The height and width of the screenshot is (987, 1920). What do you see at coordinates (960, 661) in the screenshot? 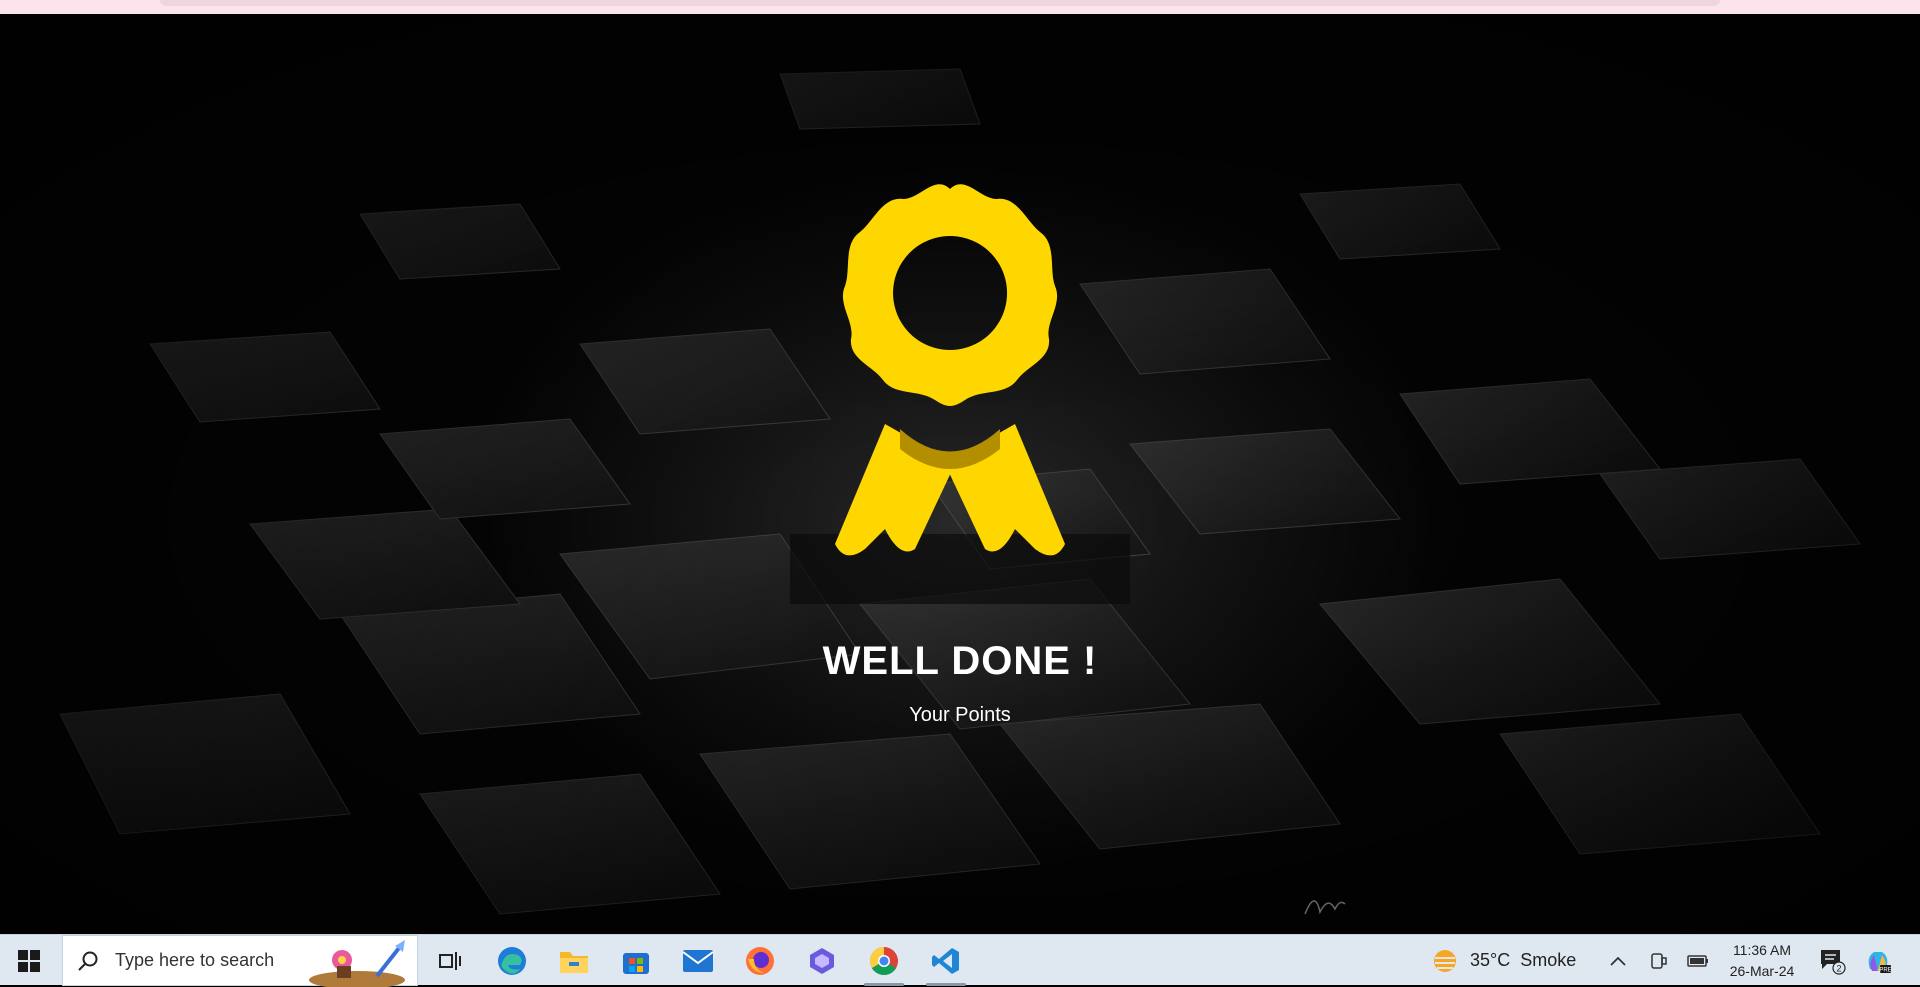
I see `page-title: WELL DONE !` at bounding box center [960, 661].